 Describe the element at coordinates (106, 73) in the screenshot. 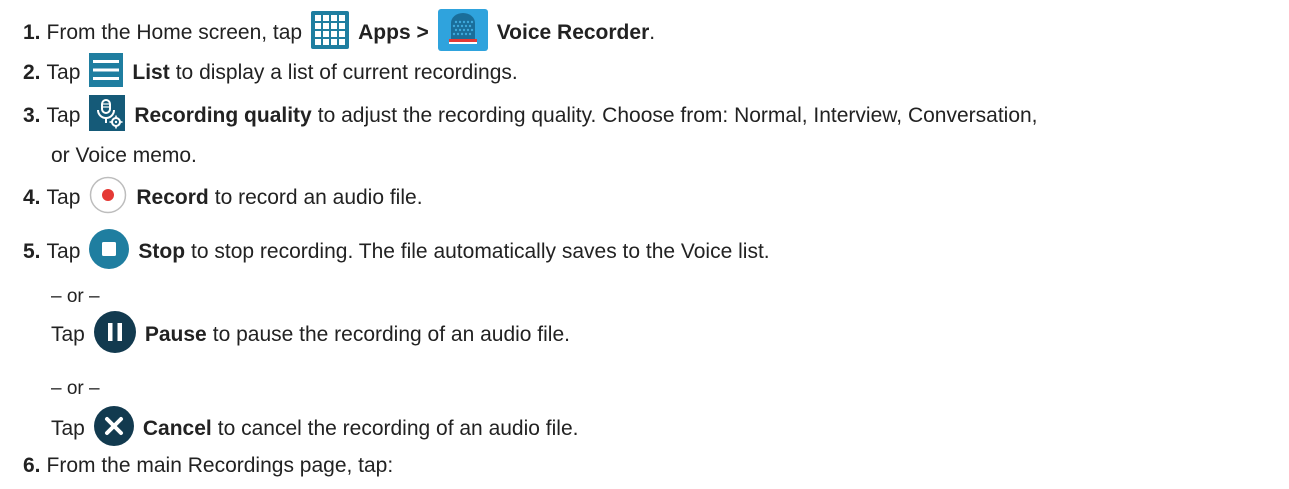

I see `list-icon` at that location.